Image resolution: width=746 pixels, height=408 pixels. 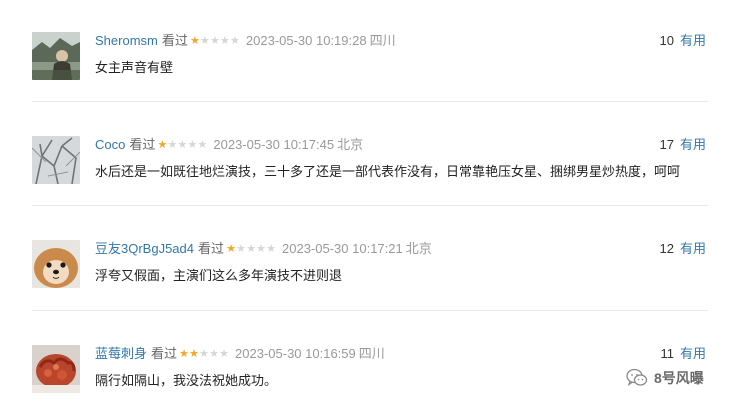 I want to click on username-link: Sheromsm, so click(x=126, y=40).